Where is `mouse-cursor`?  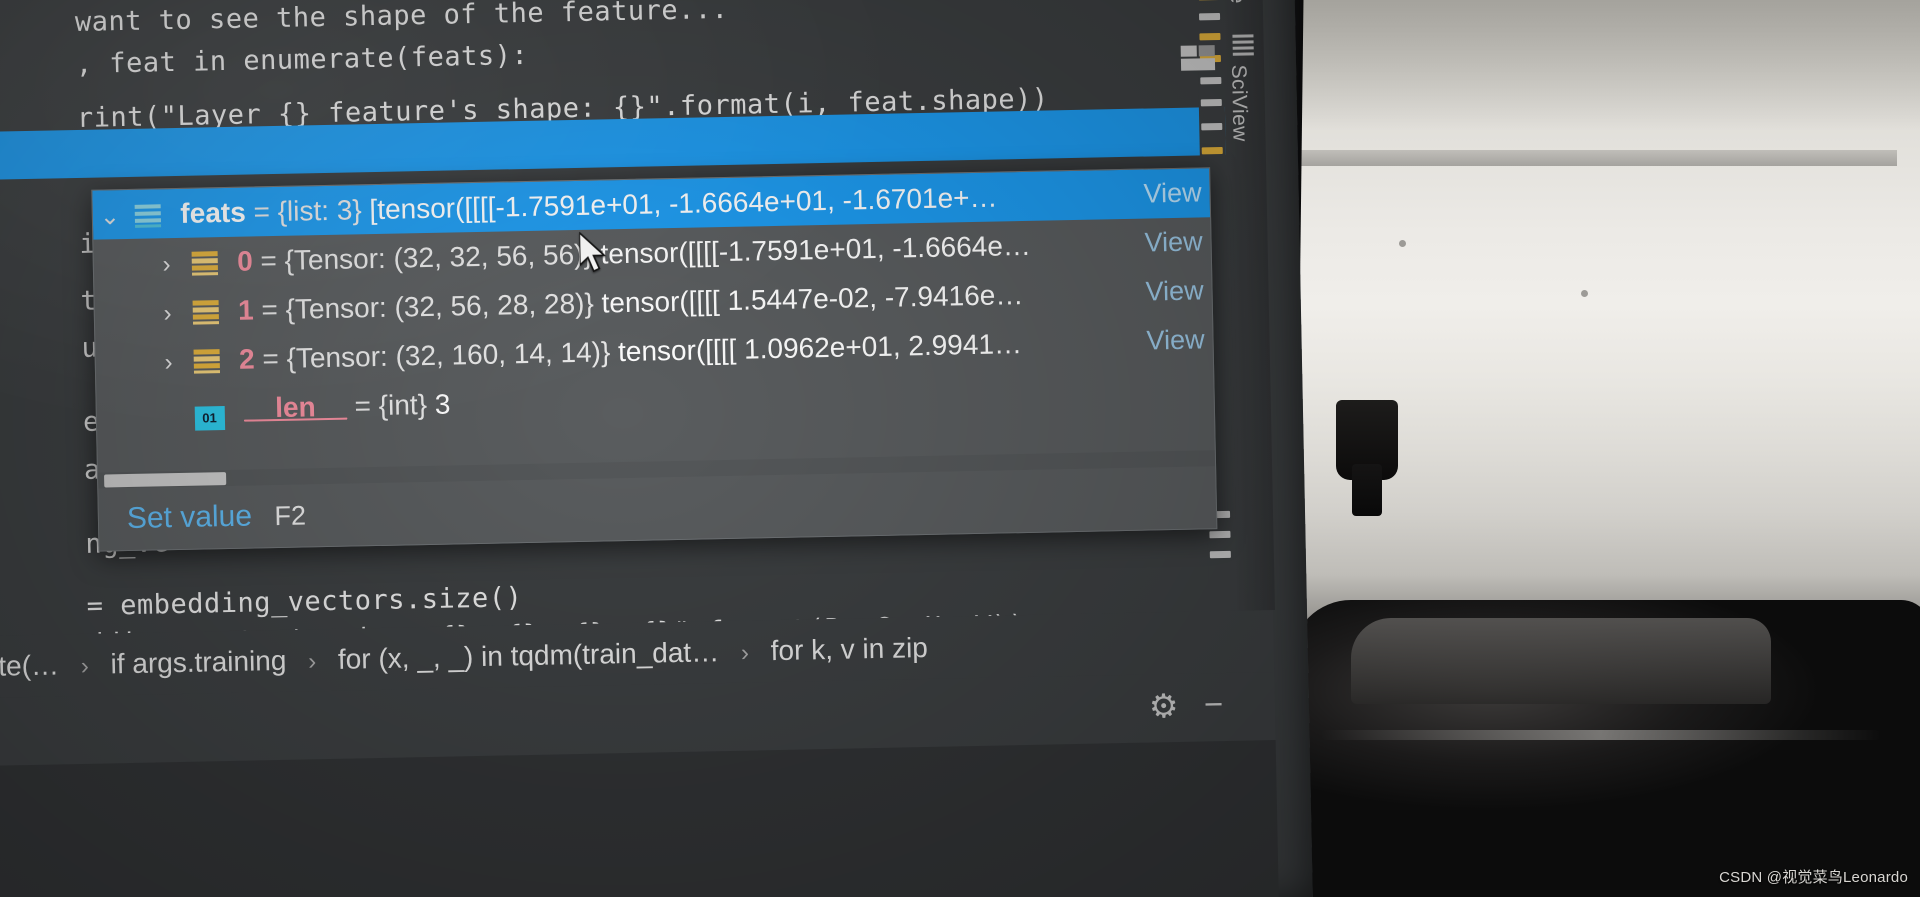 mouse-cursor is located at coordinates (593, 252).